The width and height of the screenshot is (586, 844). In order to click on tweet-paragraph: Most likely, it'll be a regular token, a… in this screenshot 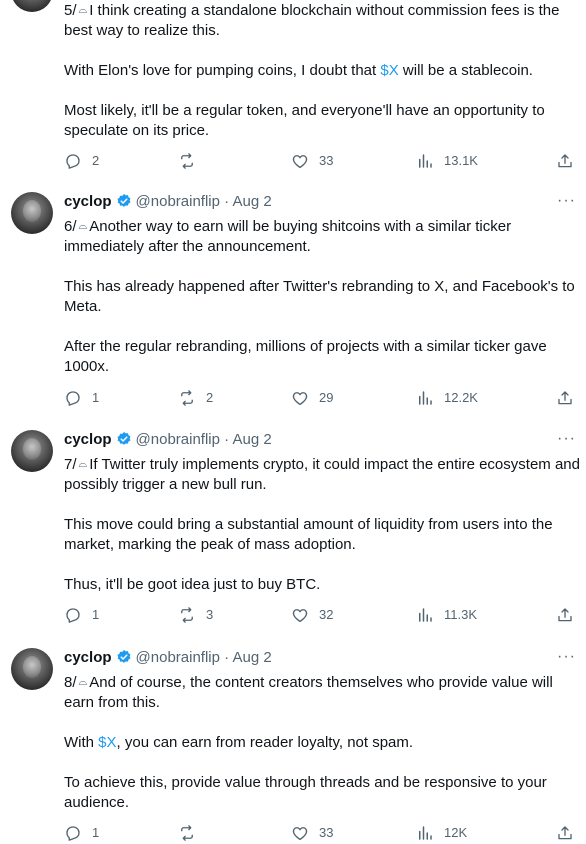, I will do `click(304, 120)`.